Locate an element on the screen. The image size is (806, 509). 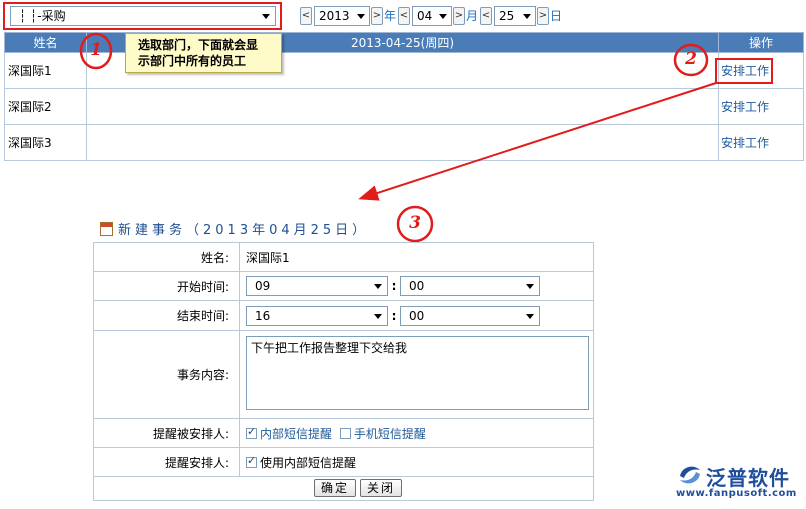
brand-name: 泛普软件 is located at coordinates (748, 478).